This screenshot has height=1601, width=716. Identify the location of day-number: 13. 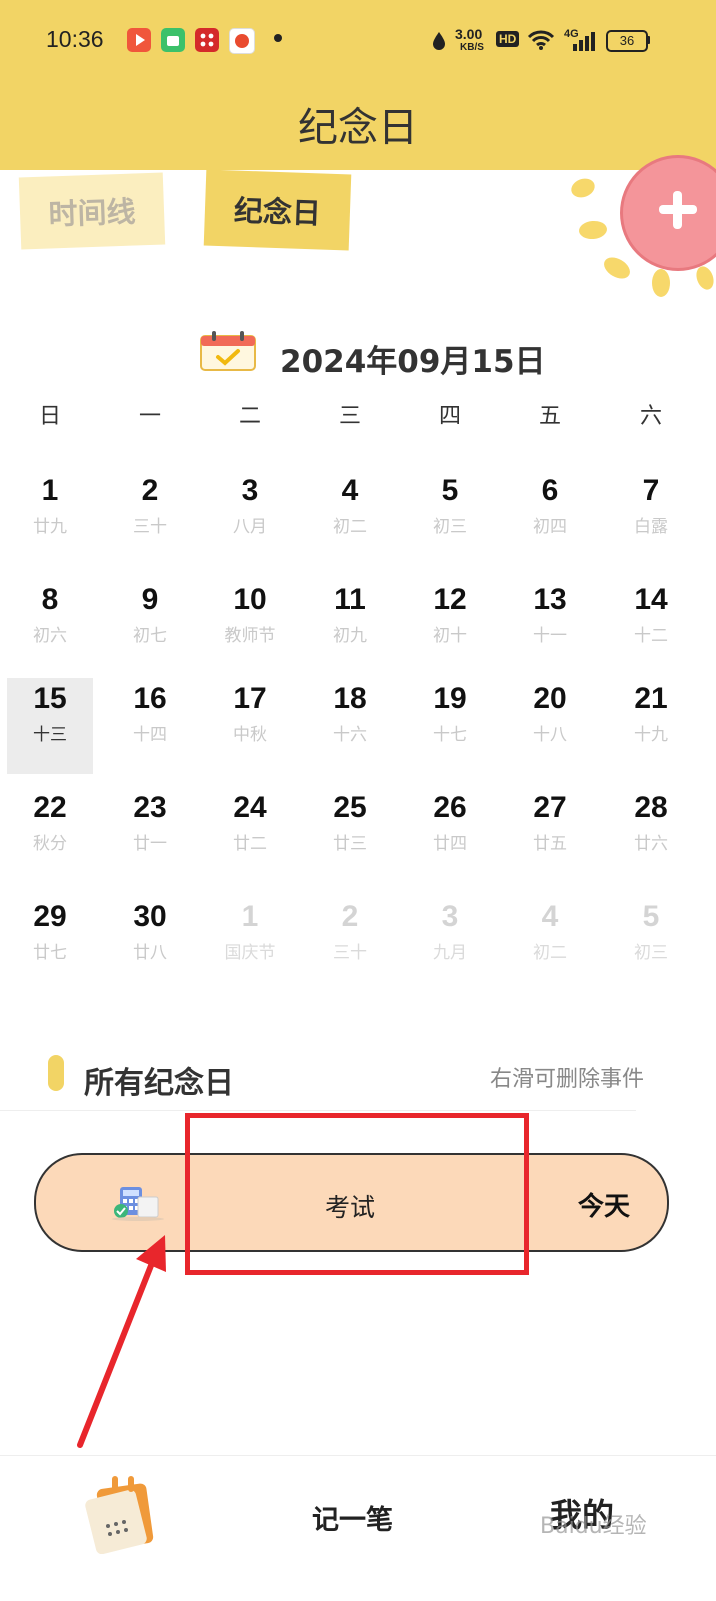
(550, 599).